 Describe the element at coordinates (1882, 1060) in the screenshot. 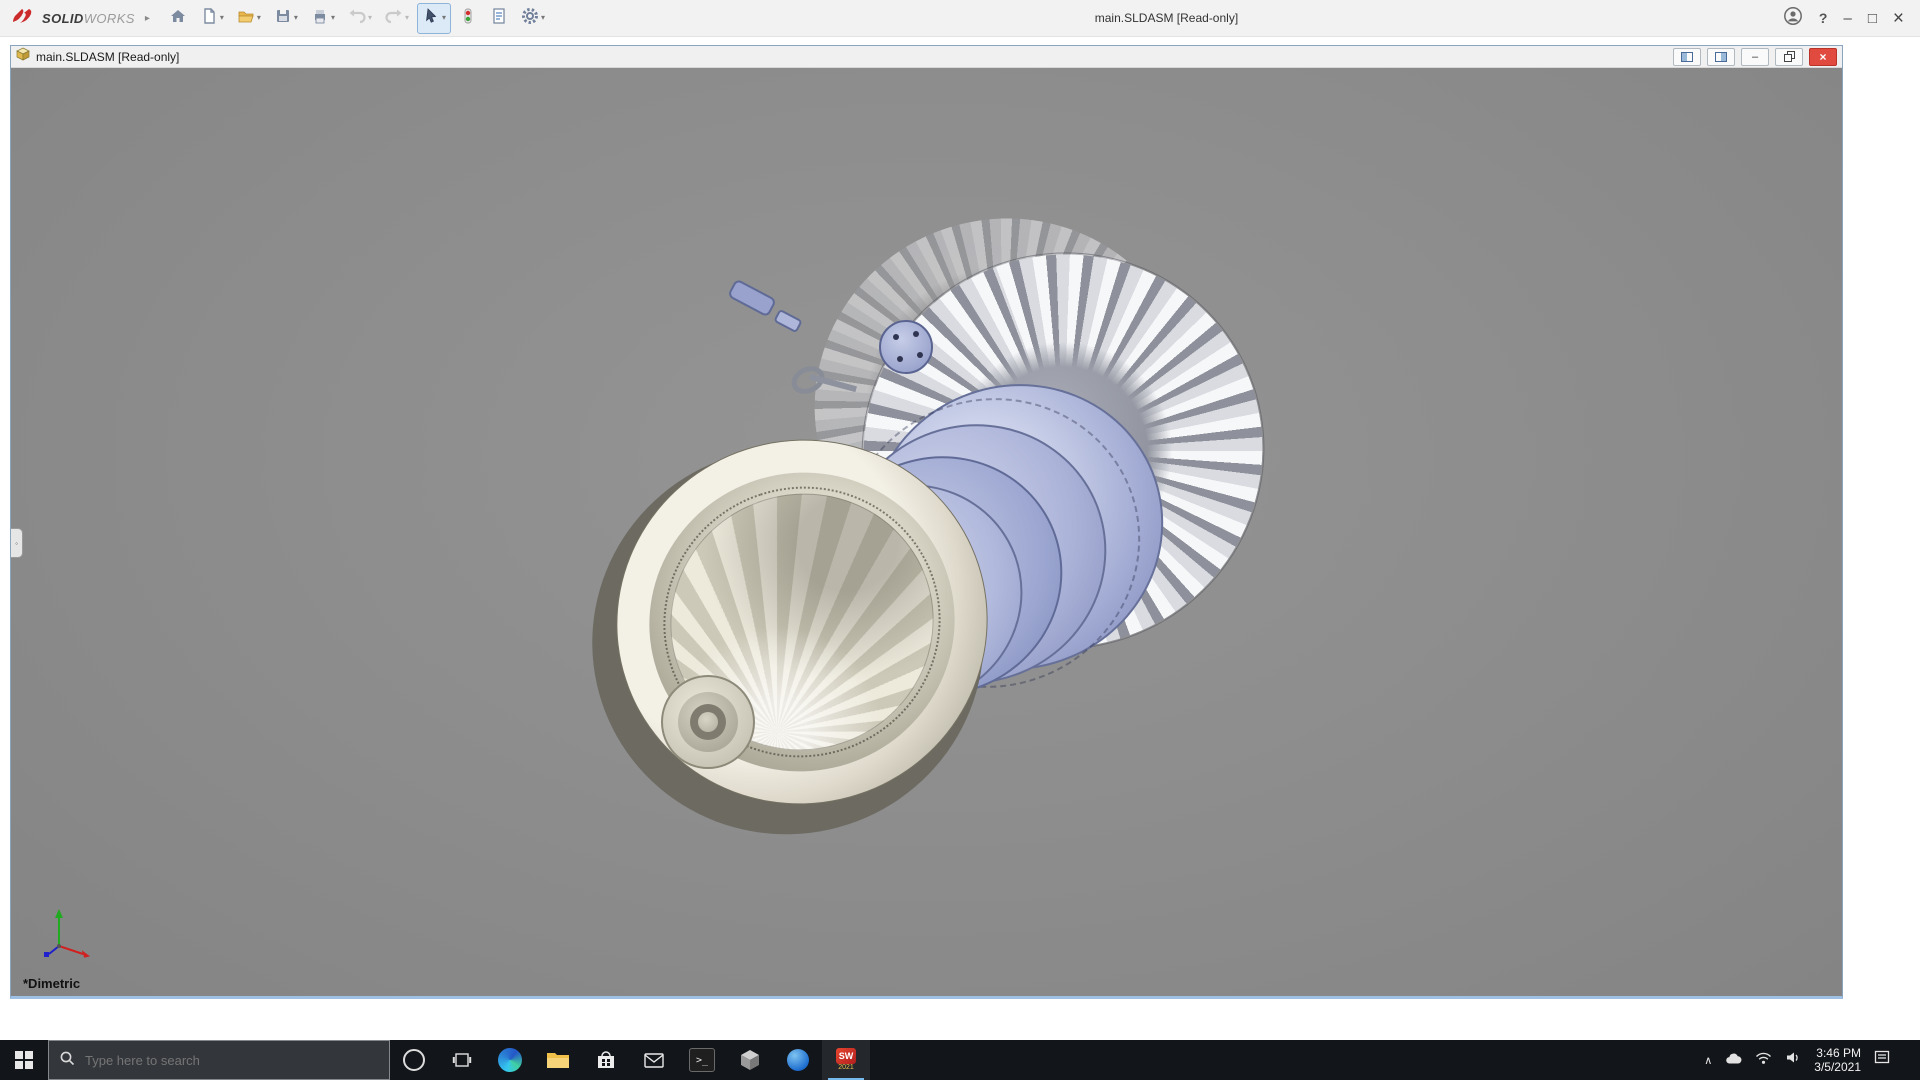

I see `action-center-button` at that location.